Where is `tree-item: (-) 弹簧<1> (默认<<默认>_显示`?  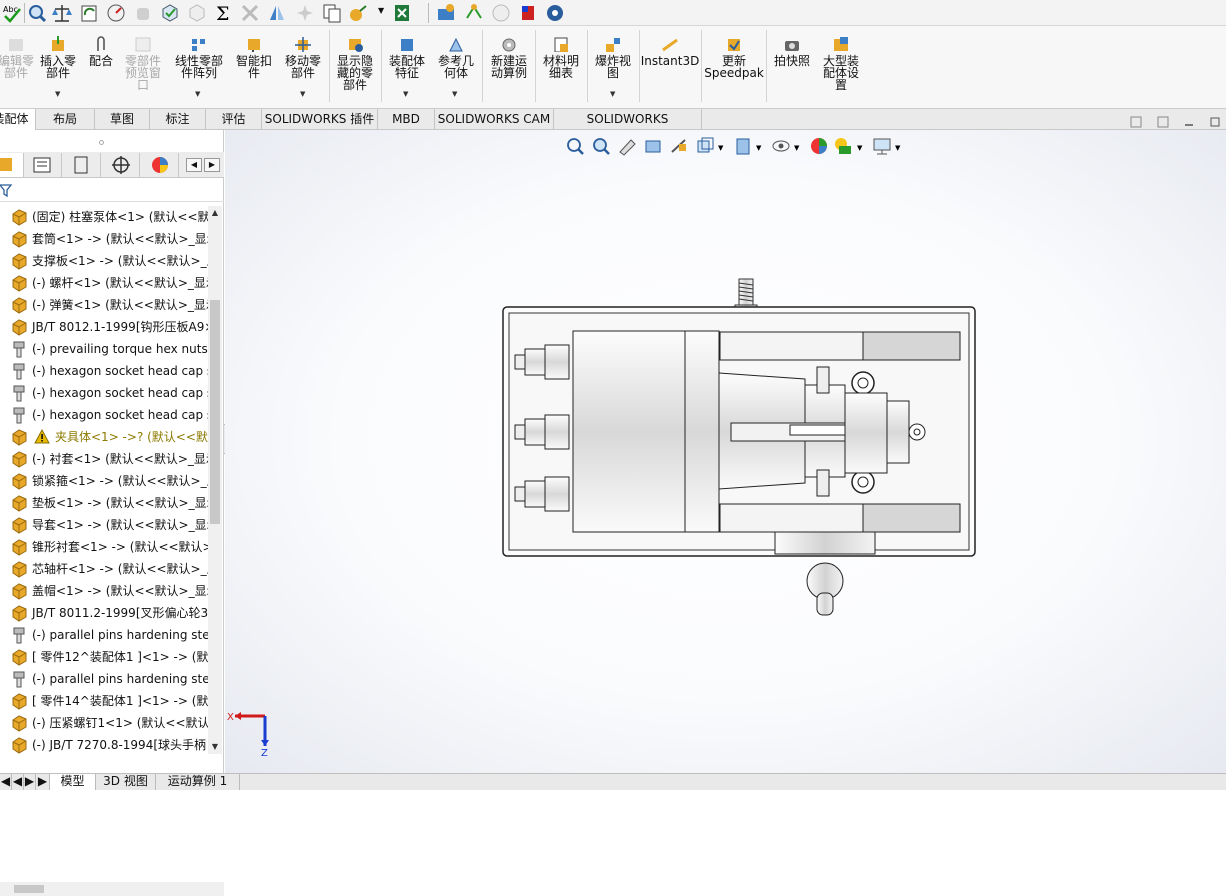
tree-item: (-) 弹簧<1> (默认<<默认>_显示 is located at coordinates (104, 305).